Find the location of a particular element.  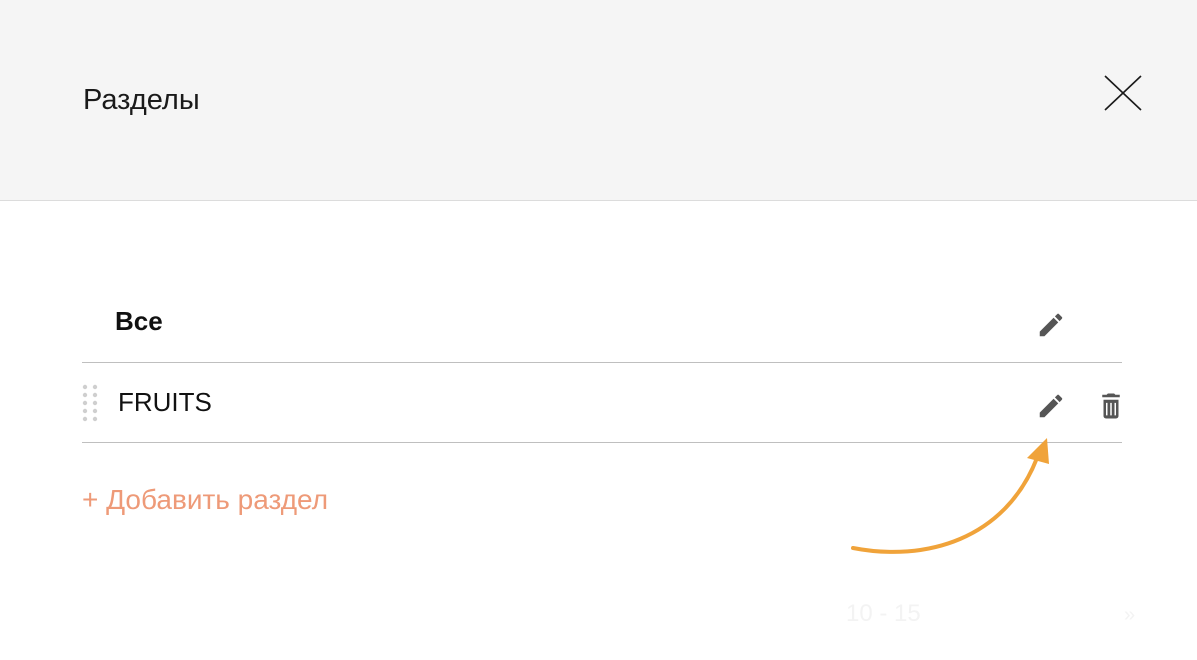

drag-dots-icon is located at coordinates (90, 403).